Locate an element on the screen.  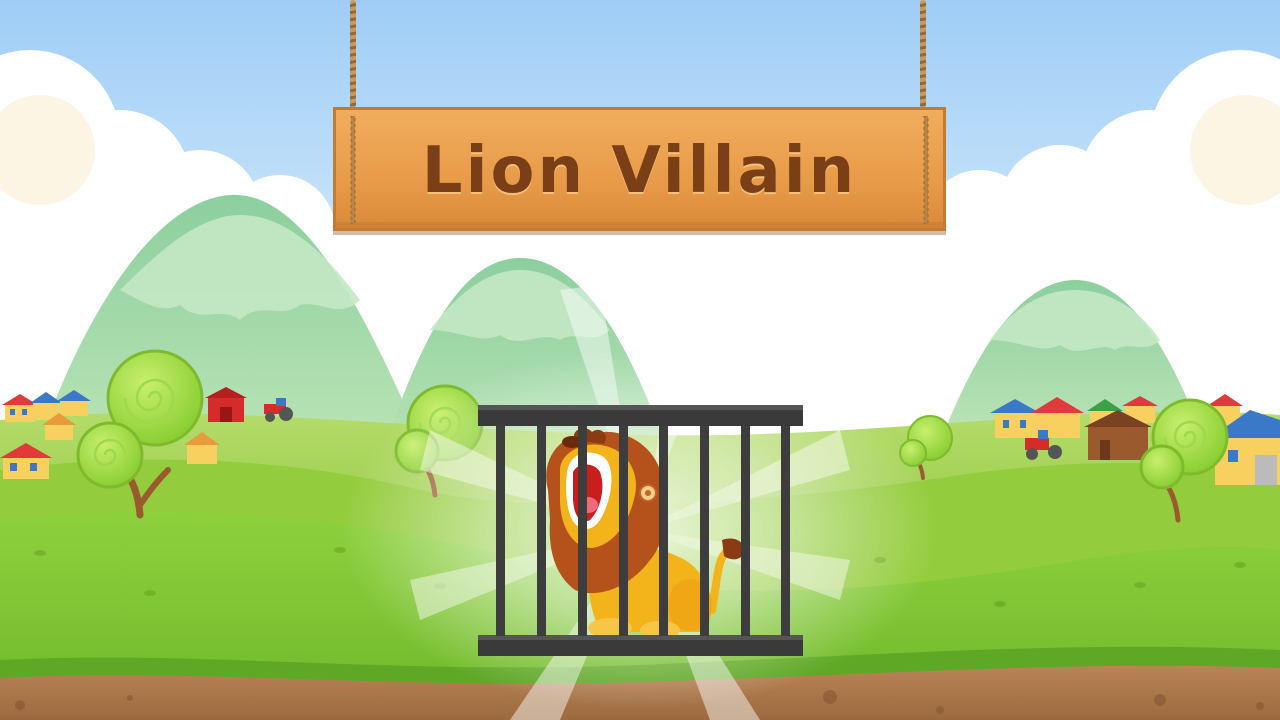
title-sign: Lion Villain is located at coordinates (639, 169).